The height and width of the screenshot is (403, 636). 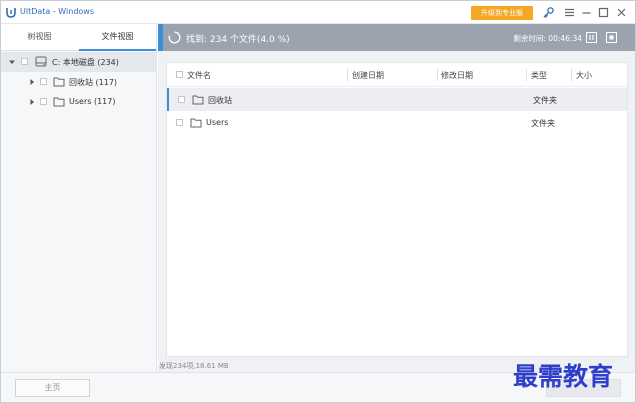 I want to click on minimize-icon, so click(x=586, y=12).